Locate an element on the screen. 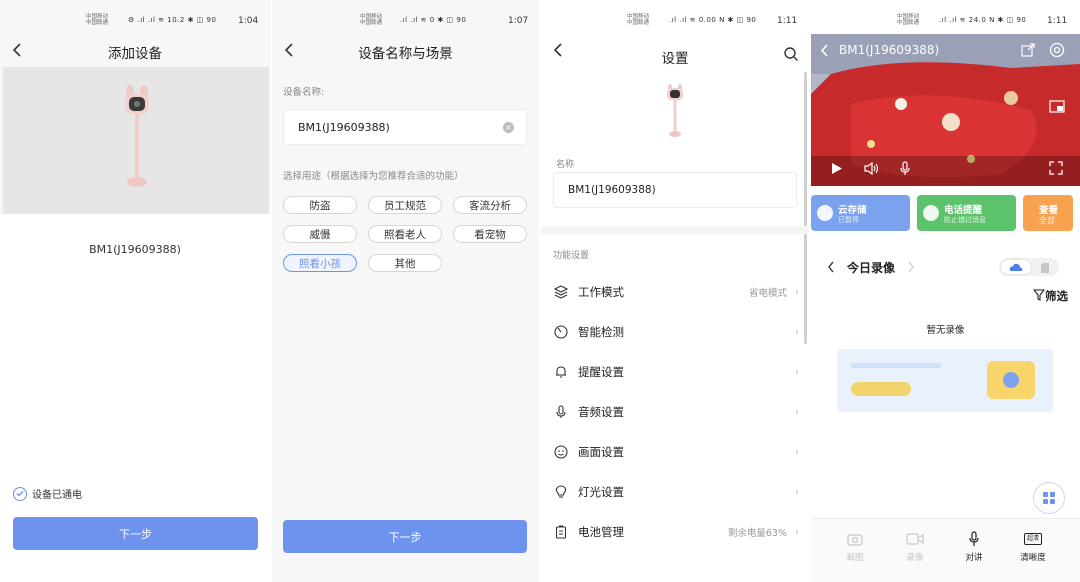 The height and width of the screenshot is (582, 1080). filter-button: 筛选 is located at coordinates (1050, 296).